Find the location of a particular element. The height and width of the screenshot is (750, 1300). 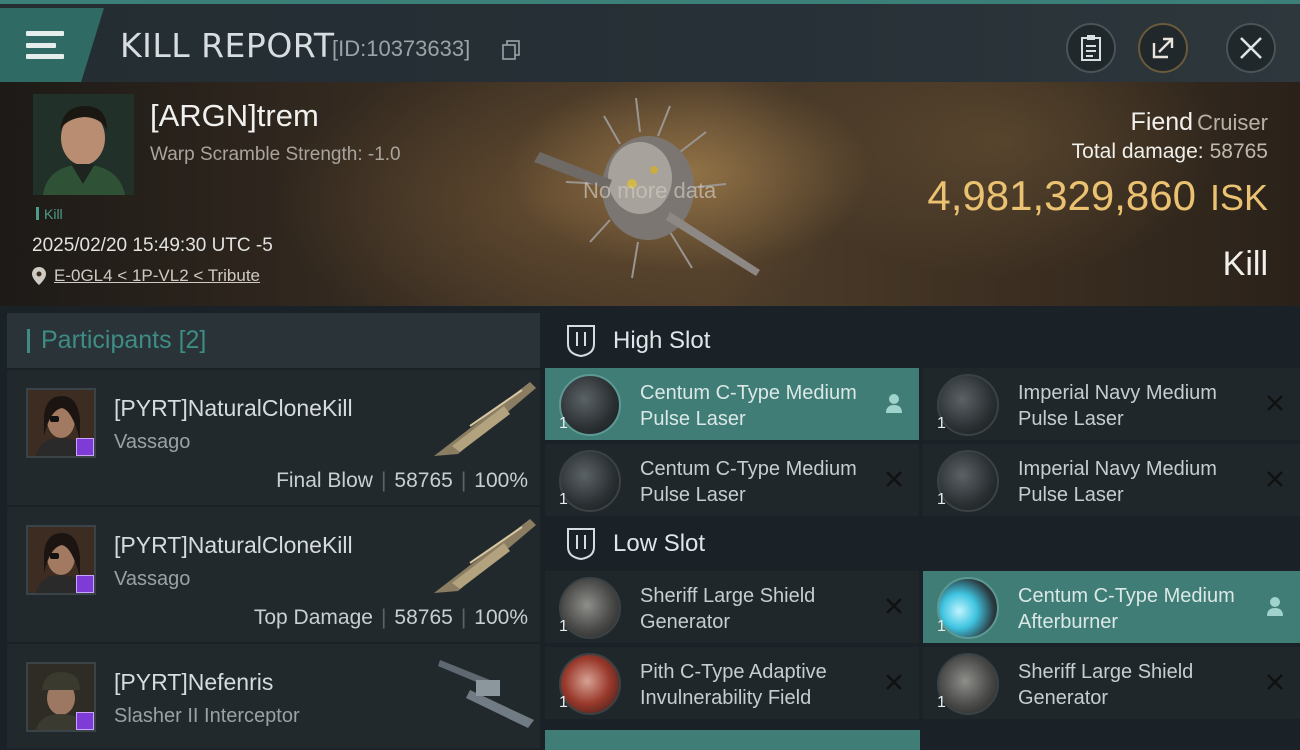

share-icon is located at coordinates (1163, 48).